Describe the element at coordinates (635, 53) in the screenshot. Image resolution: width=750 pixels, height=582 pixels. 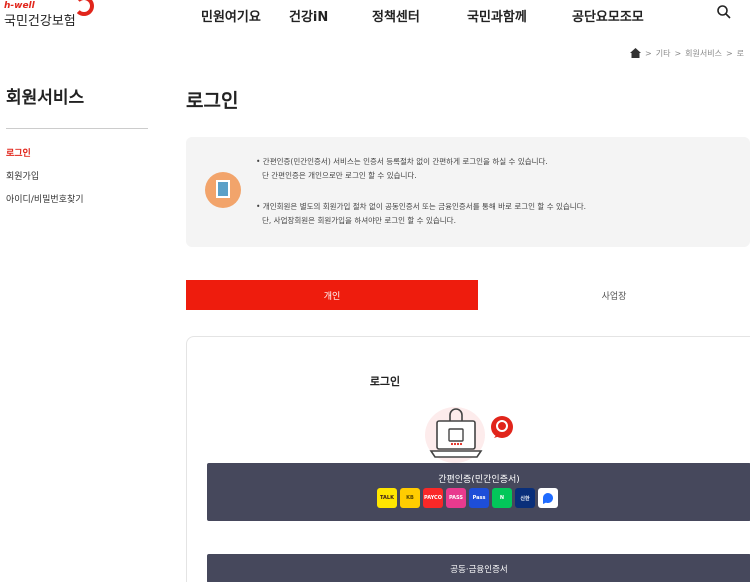
I see `home-icon` at that location.